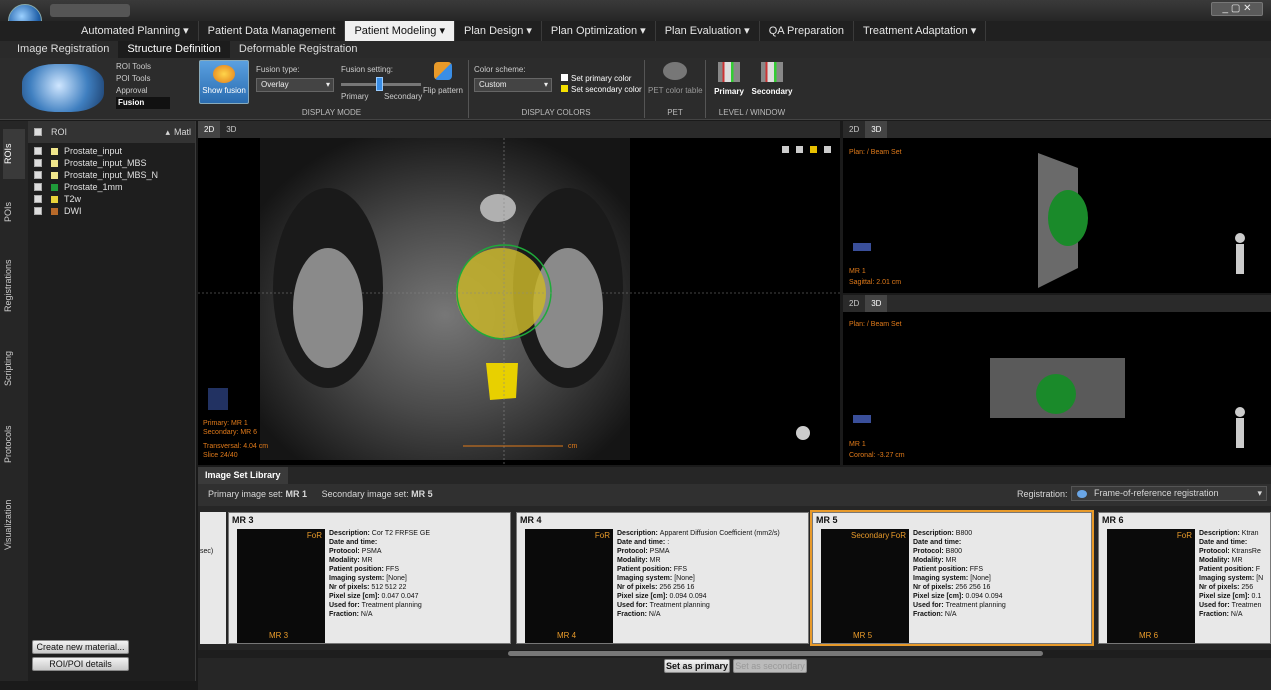 Image resolution: width=1271 pixels, height=690 pixels. Describe the element at coordinates (569, 586) in the screenshot. I see `card-thumbnail: FoR MR 4` at that location.